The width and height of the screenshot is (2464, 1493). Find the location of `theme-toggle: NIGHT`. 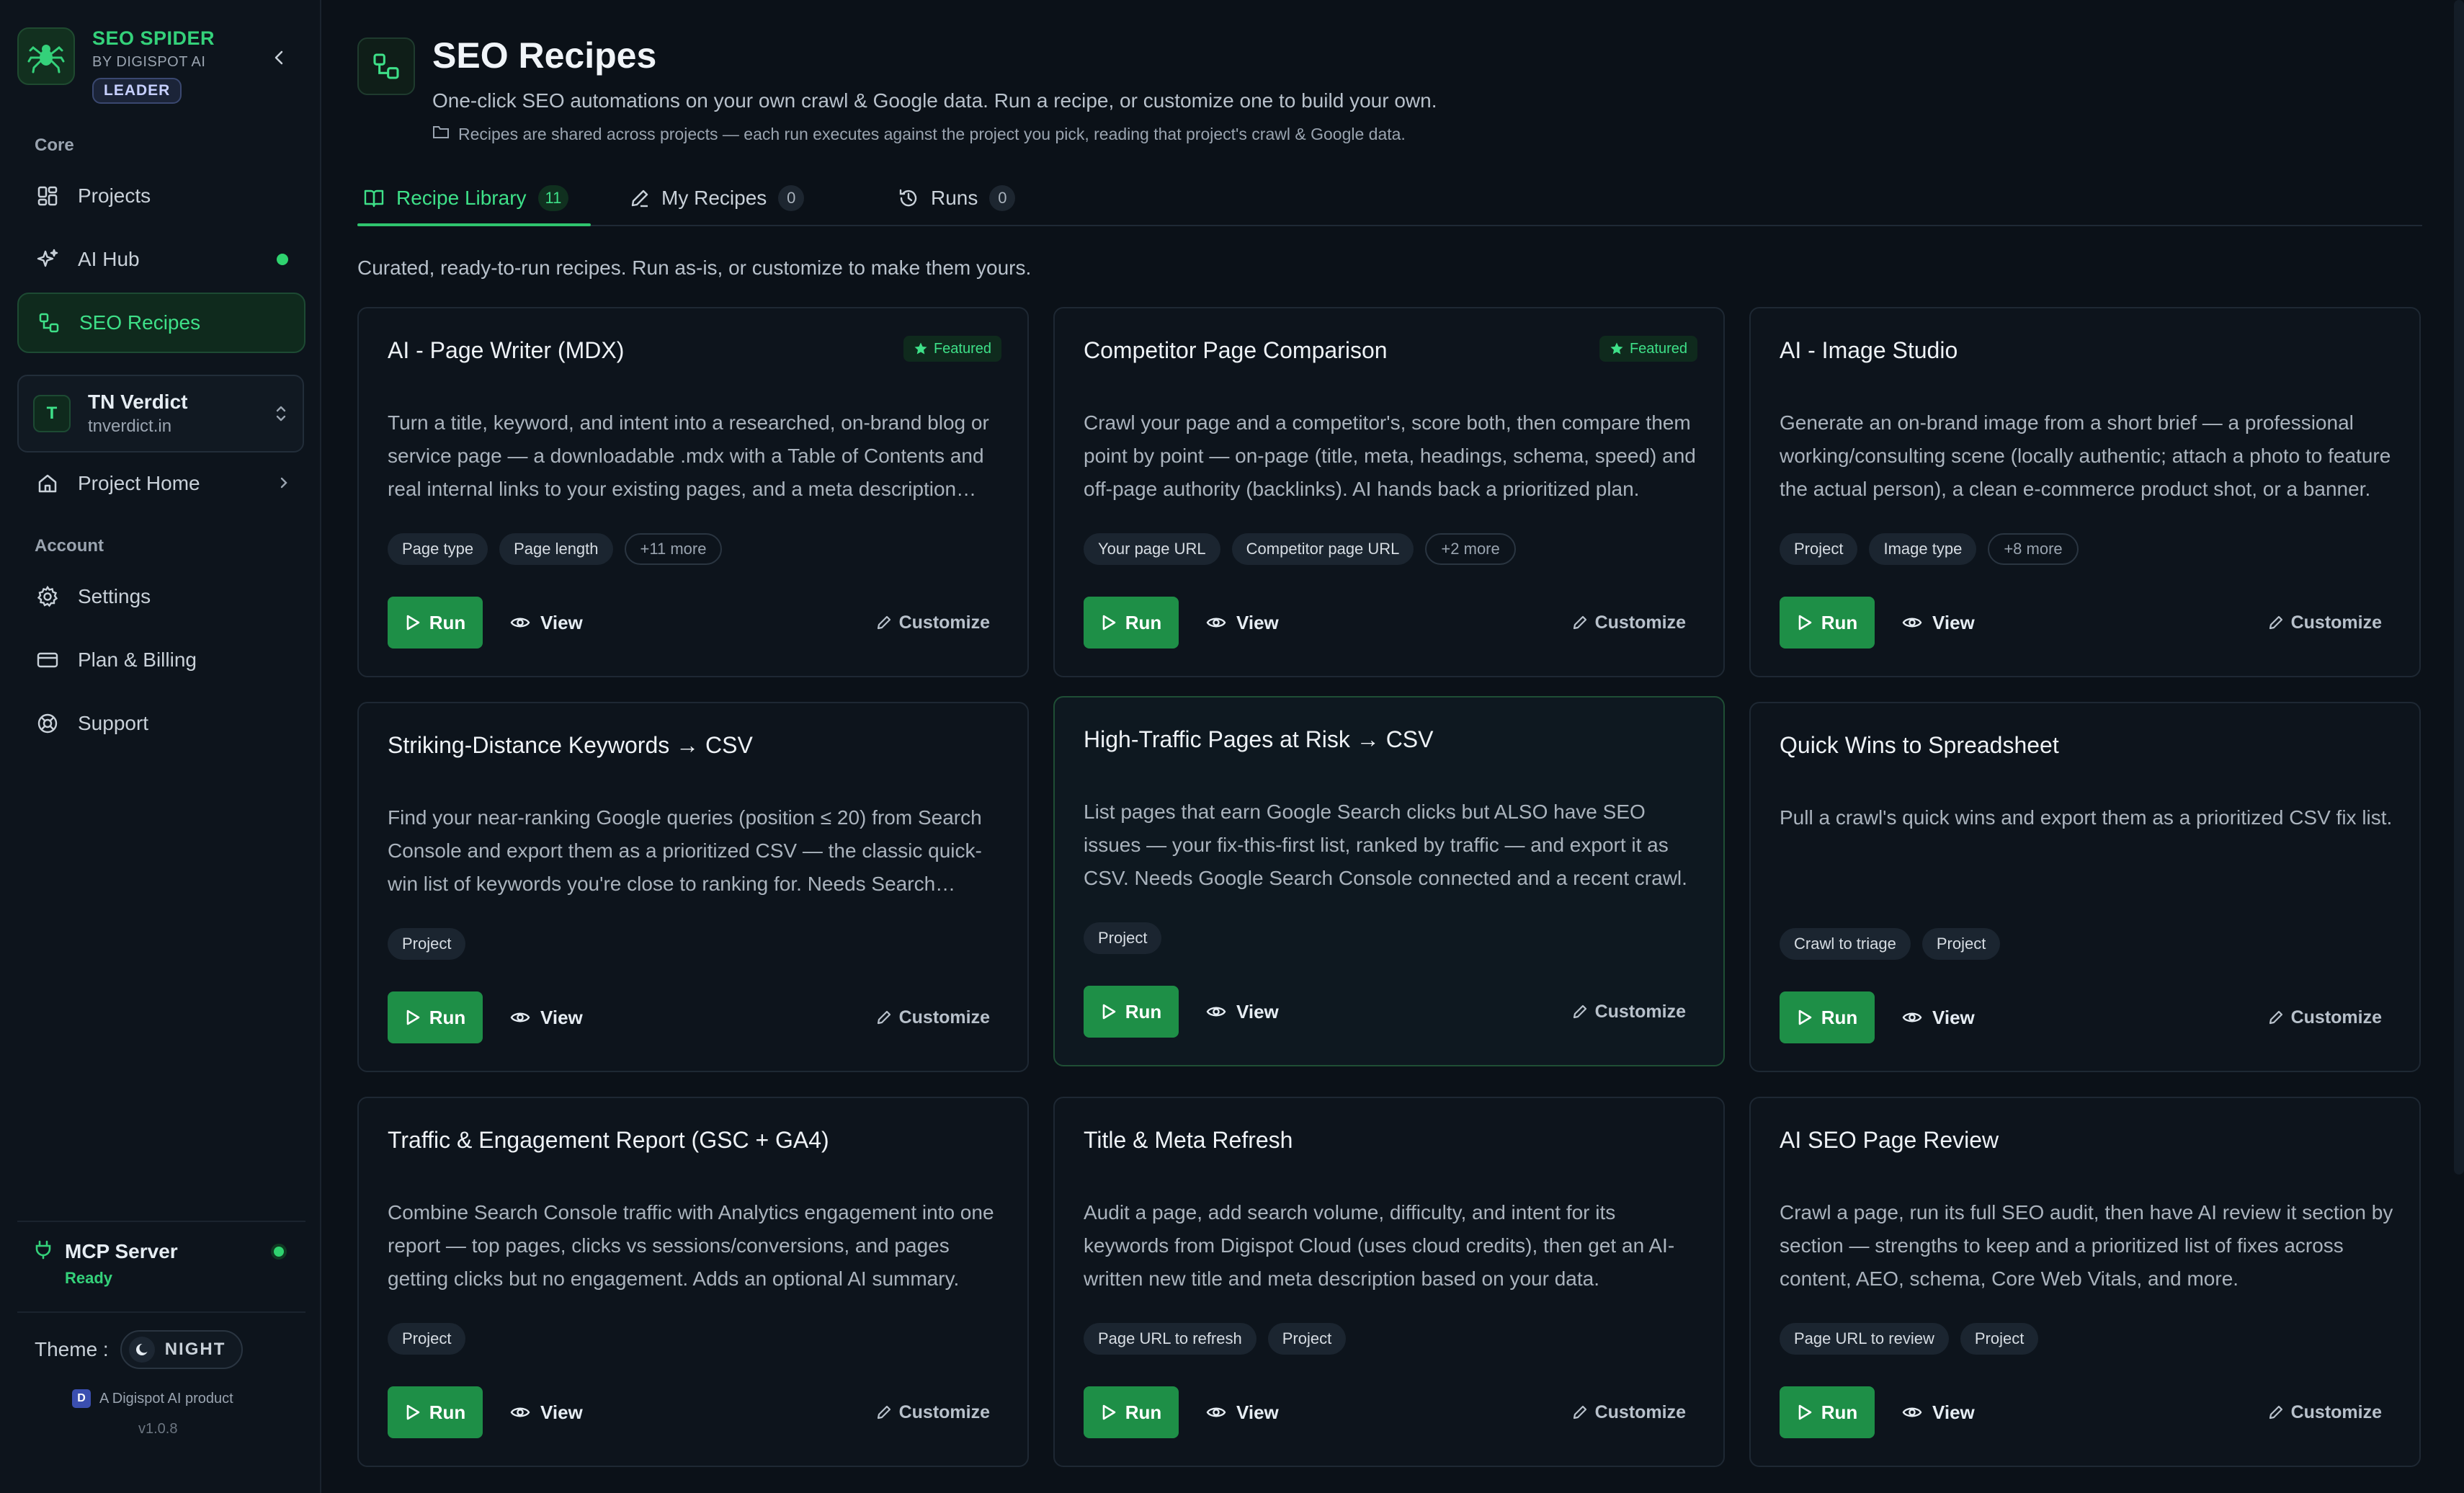

theme-toggle: NIGHT is located at coordinates (182, 1349).